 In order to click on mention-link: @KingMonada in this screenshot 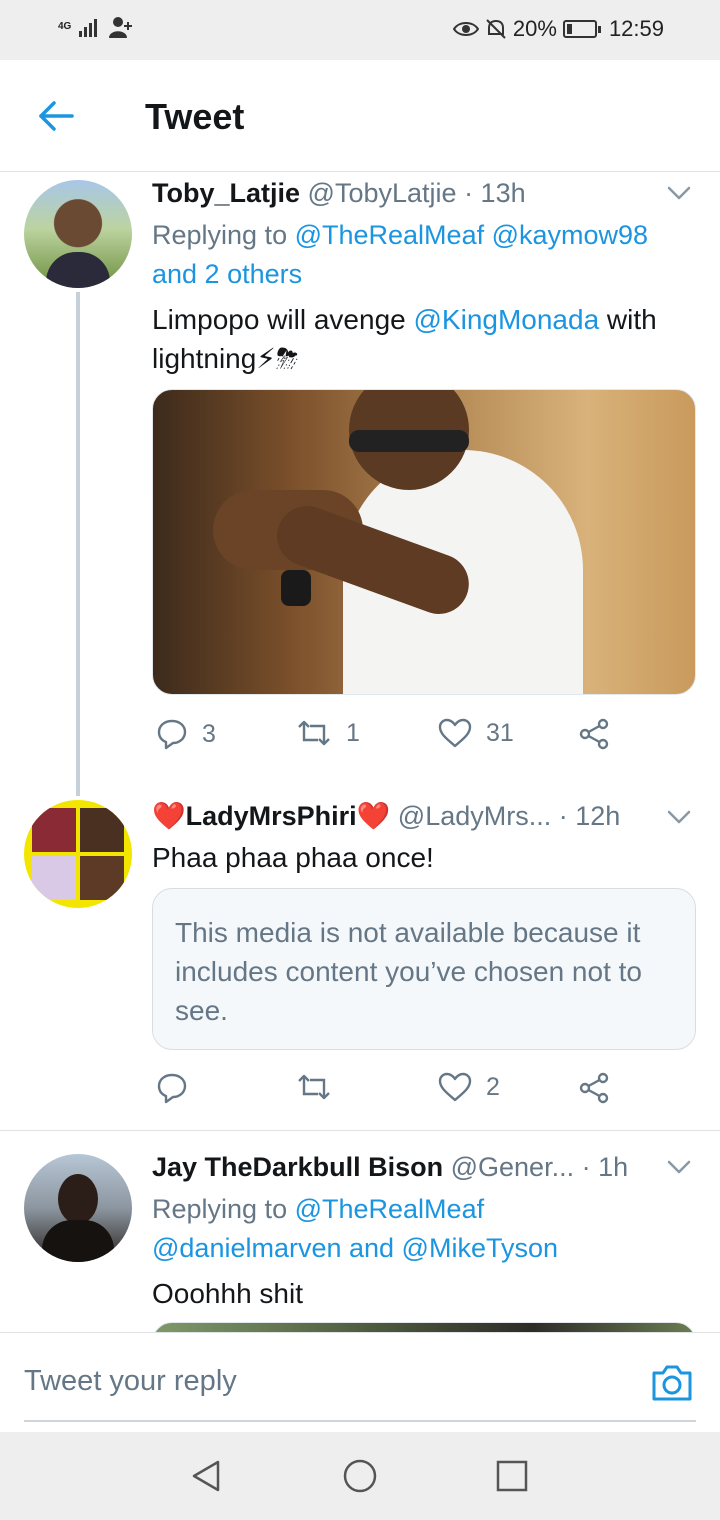, I will do `click(507, 319)`.